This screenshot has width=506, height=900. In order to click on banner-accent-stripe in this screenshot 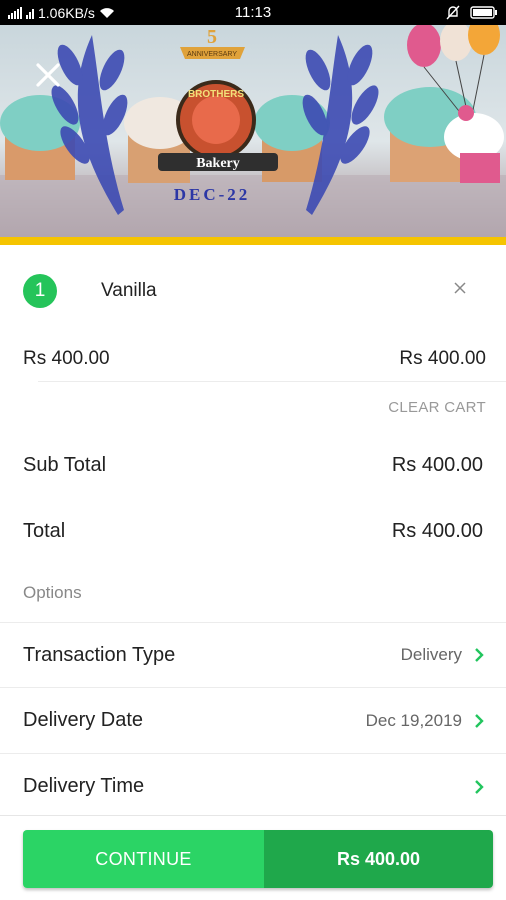, I will do `click(253, 241)`.